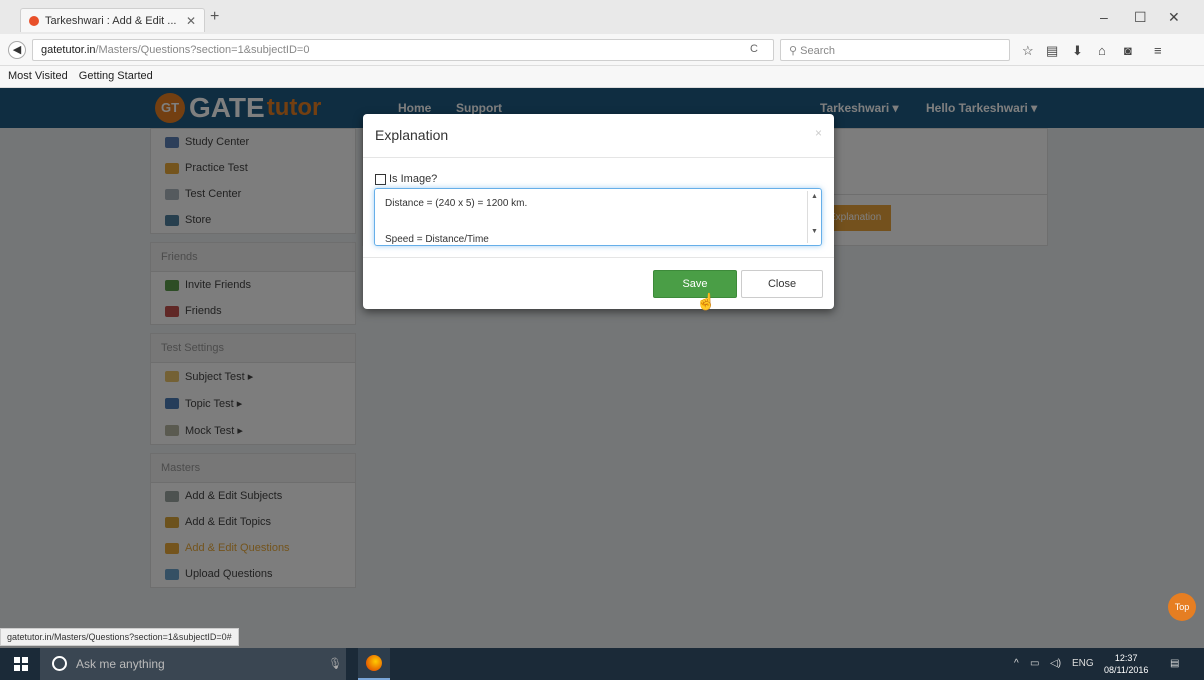  What do you see at coordinates (1174, 663) in the screenshot?
I see `notifications-icon: ▤` at bounding box center [1174, 663].